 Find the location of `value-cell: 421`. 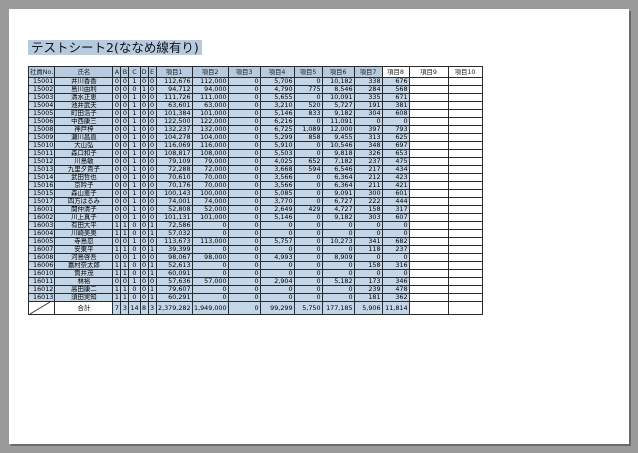

value-cell: 421 is located at coordinates (395, 185).